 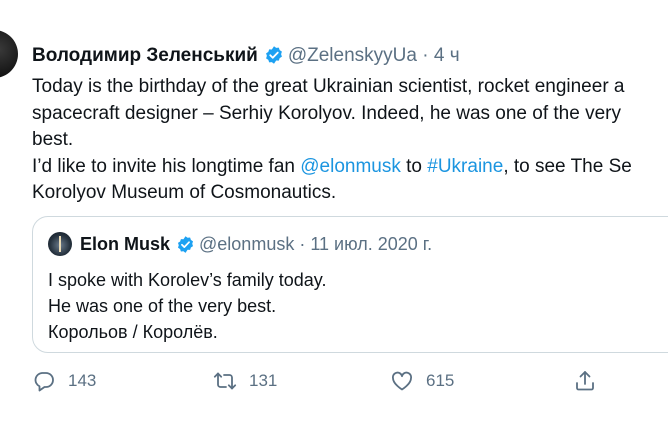 I want to click on invite-text-mid: to, so click(x=414, y=166).